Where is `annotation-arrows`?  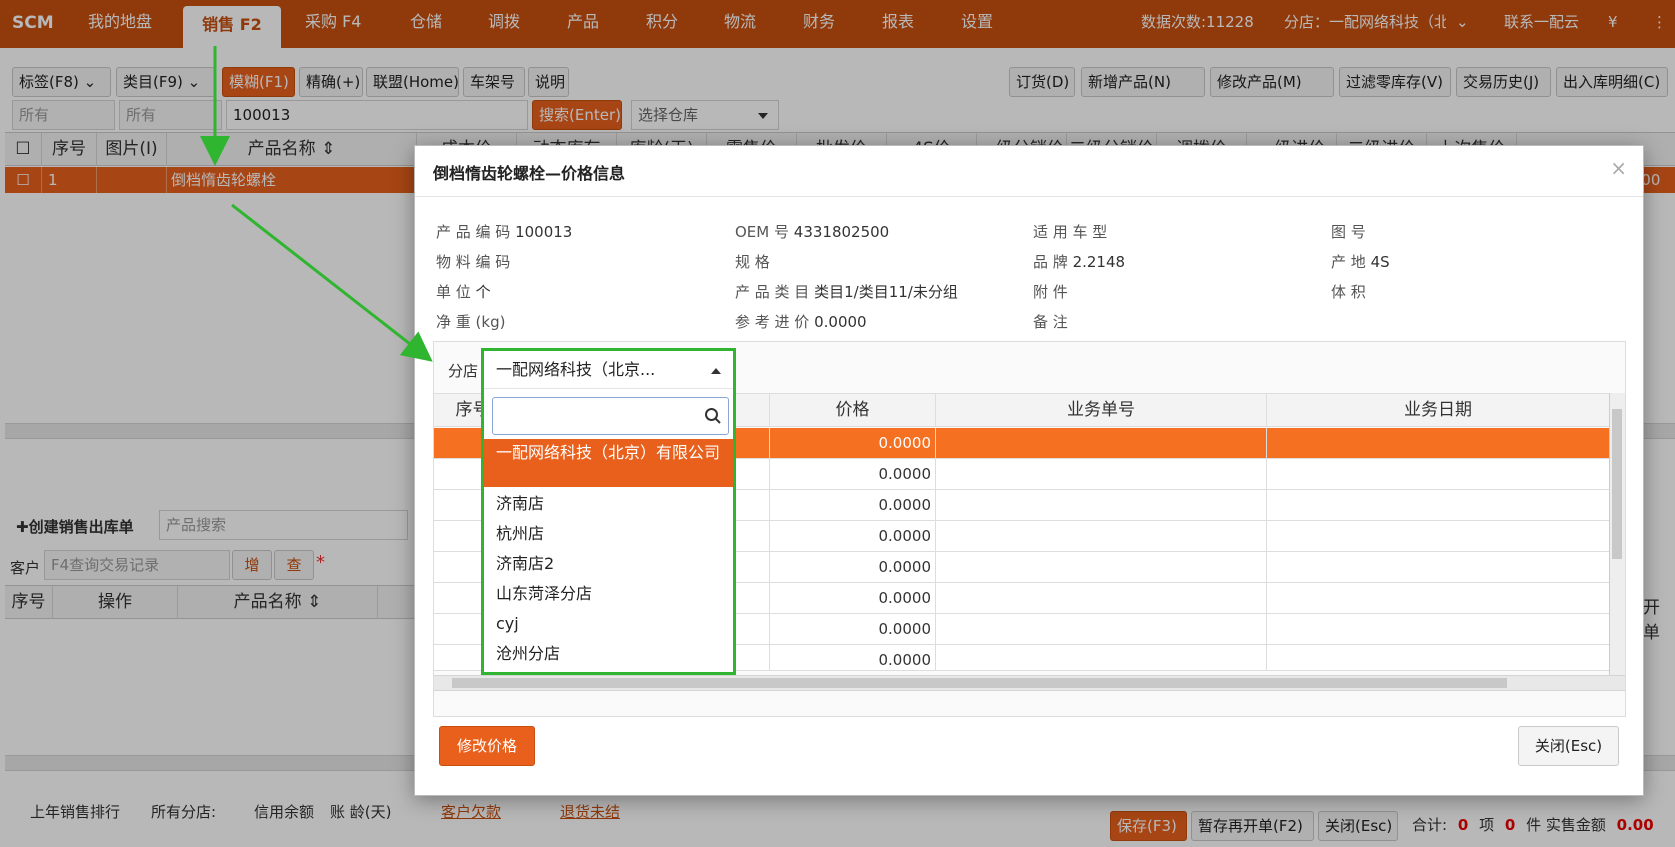 annotation-arrows is located at coordinates (316, 204).